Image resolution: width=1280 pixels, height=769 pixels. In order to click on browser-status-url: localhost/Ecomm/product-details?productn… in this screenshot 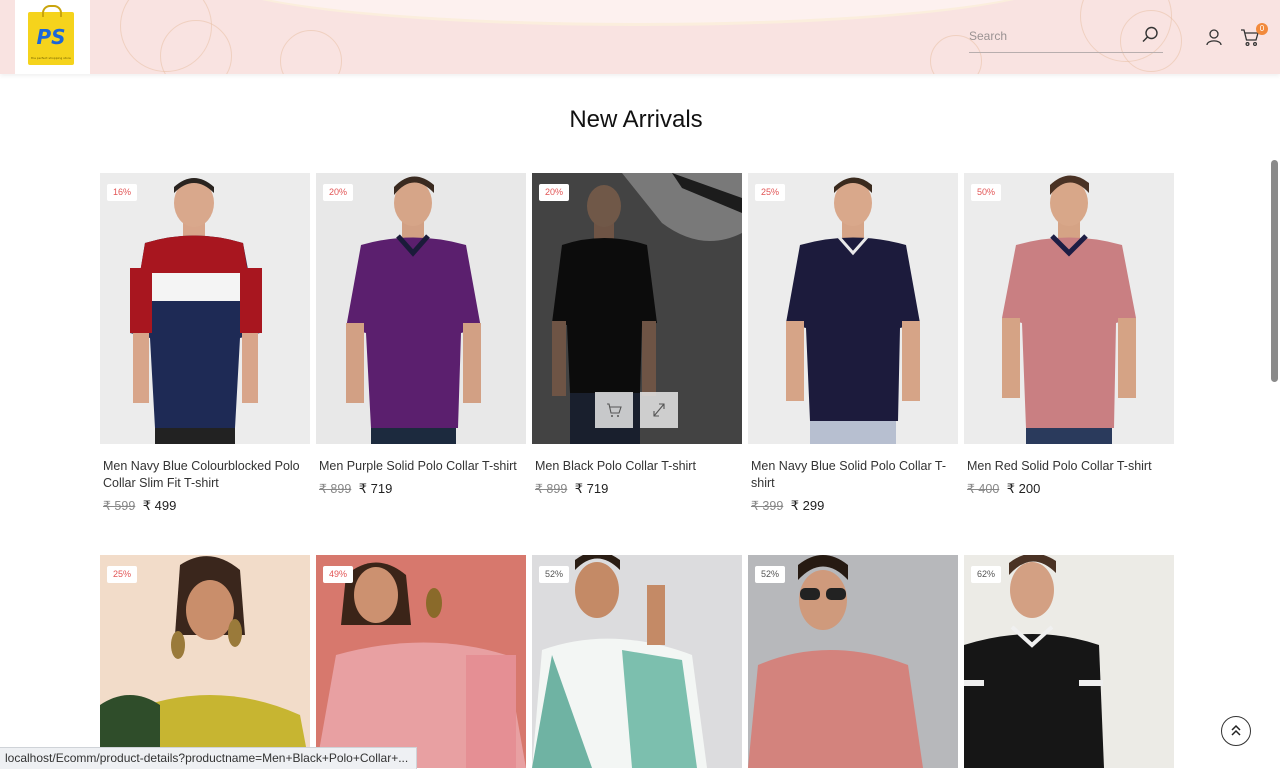, I will do `click(209, 758)`.